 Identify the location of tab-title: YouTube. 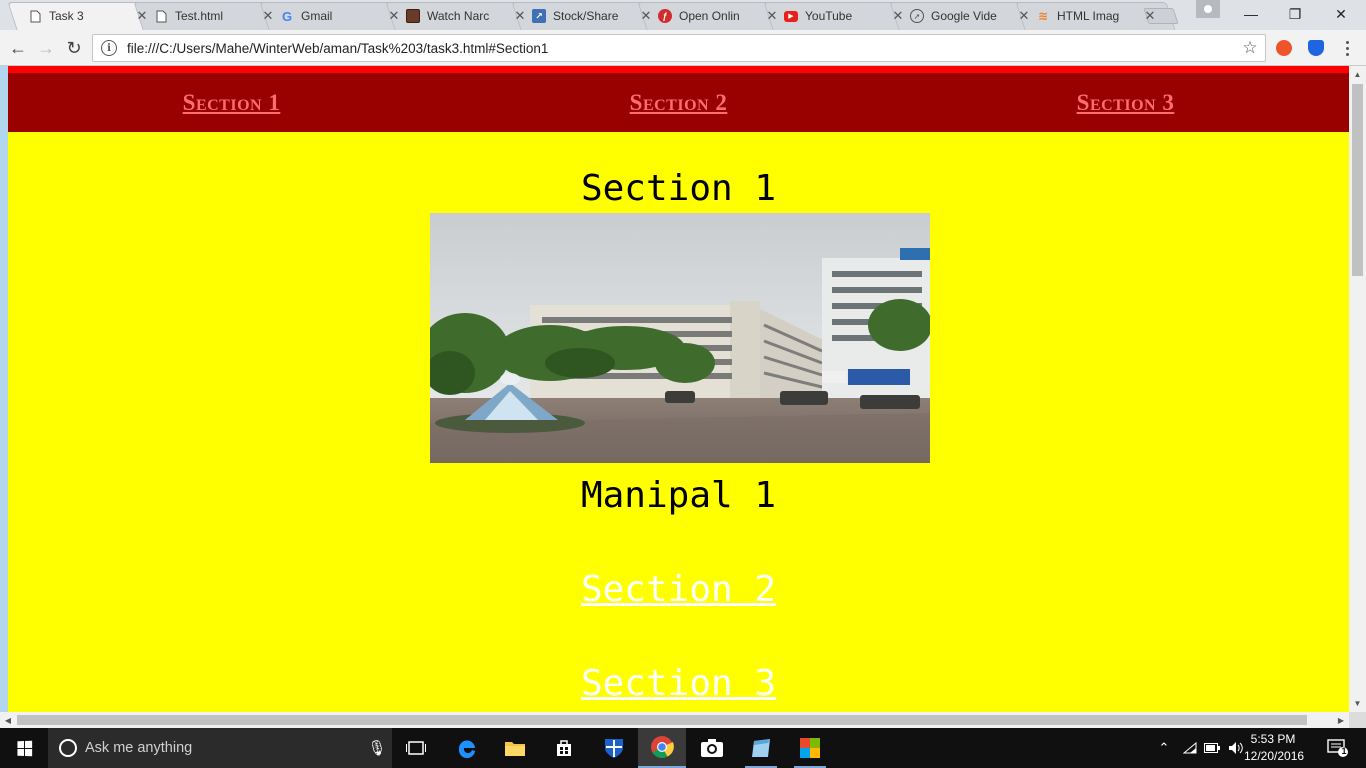
(829, 16).